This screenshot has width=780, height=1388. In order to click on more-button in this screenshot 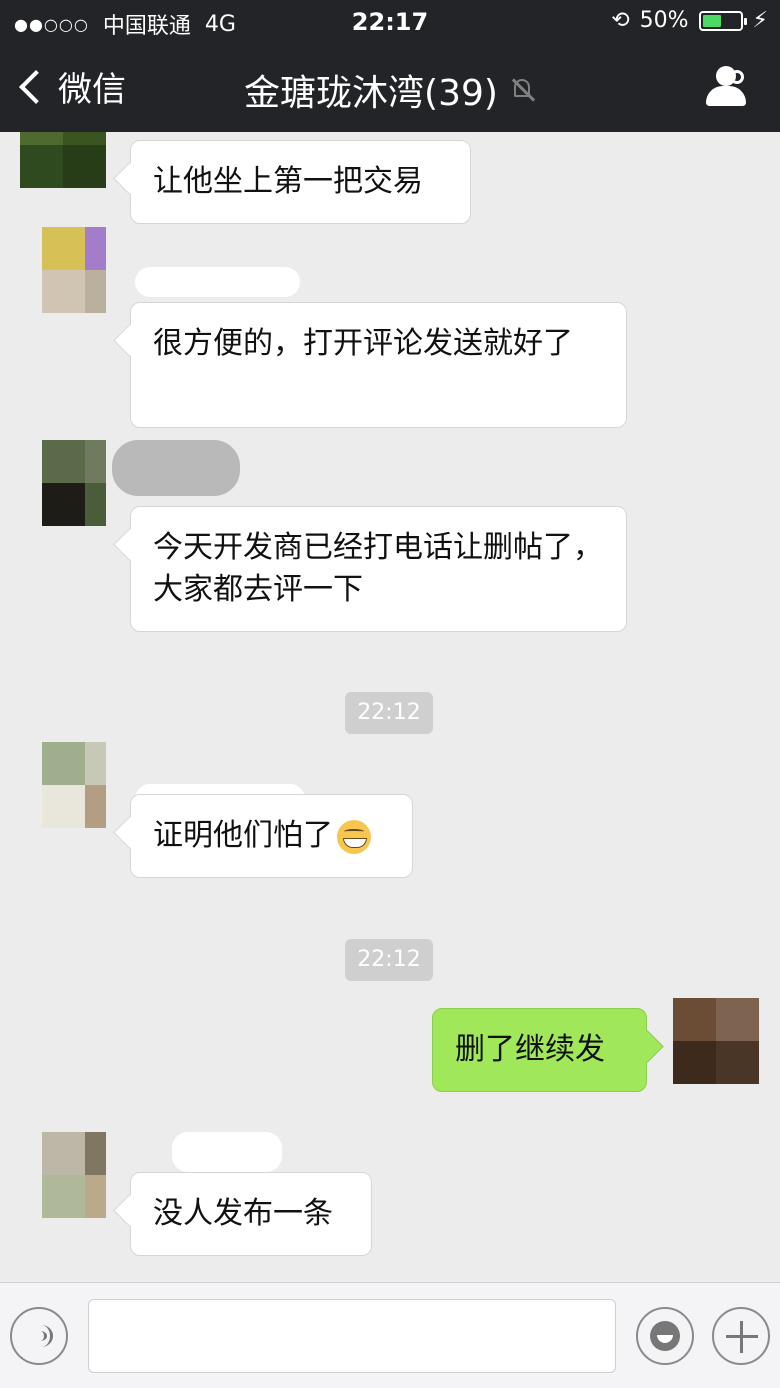, I will do `click(741, 1336)`.